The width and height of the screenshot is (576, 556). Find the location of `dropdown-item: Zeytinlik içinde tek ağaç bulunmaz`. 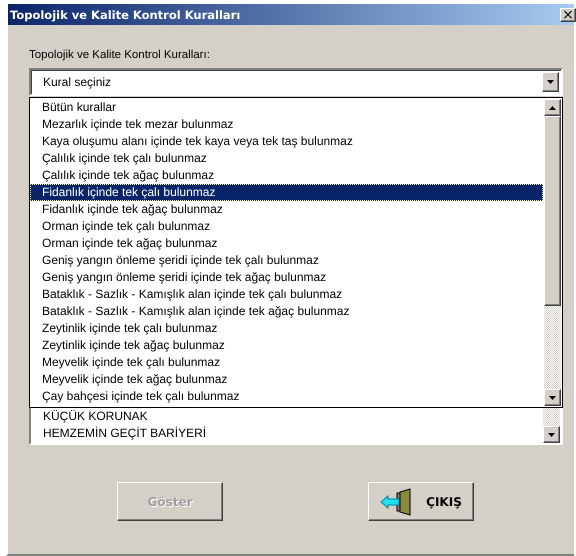

dropdown-item: Zeytinlik içinde tek ağaç bulunmaz is located at coordinates (286, 345).